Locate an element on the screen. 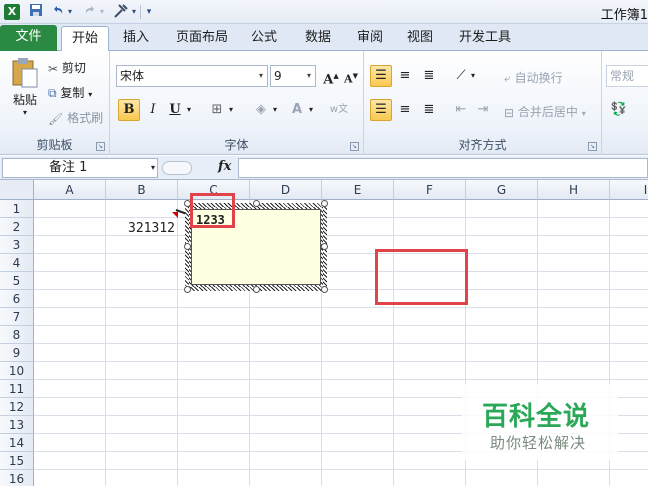 This screenshot has width=648, height=486. cell-b2: 321312 is located at coordinates (142, 228).